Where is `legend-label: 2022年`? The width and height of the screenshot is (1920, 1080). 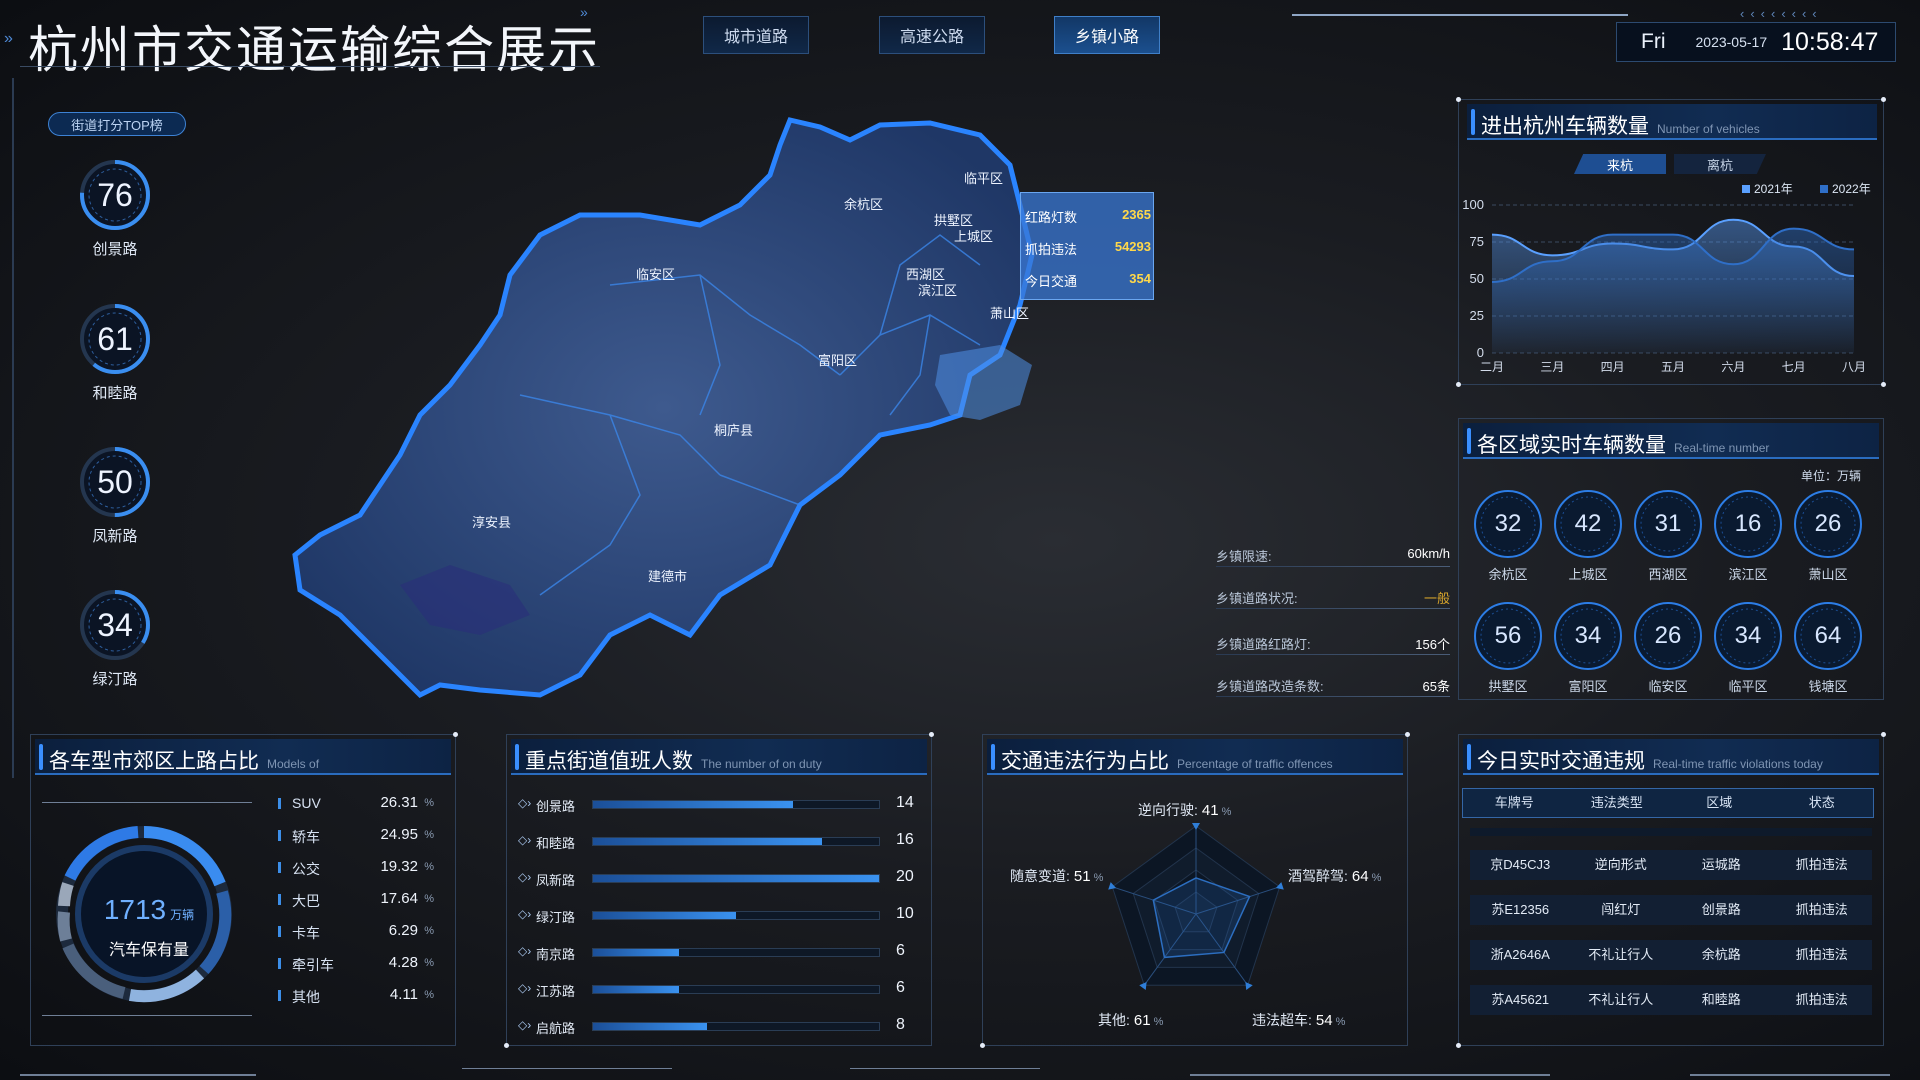 legend-label: 2022年 is located at coordinates (1851, 189).